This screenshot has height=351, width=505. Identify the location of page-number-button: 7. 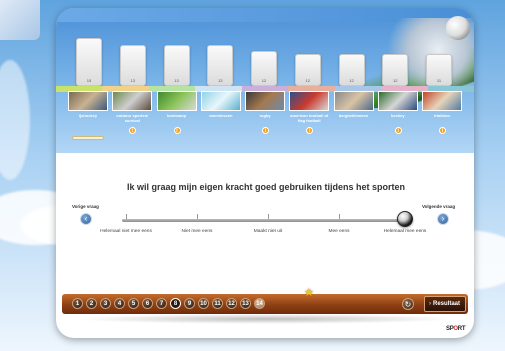
(161, 303).